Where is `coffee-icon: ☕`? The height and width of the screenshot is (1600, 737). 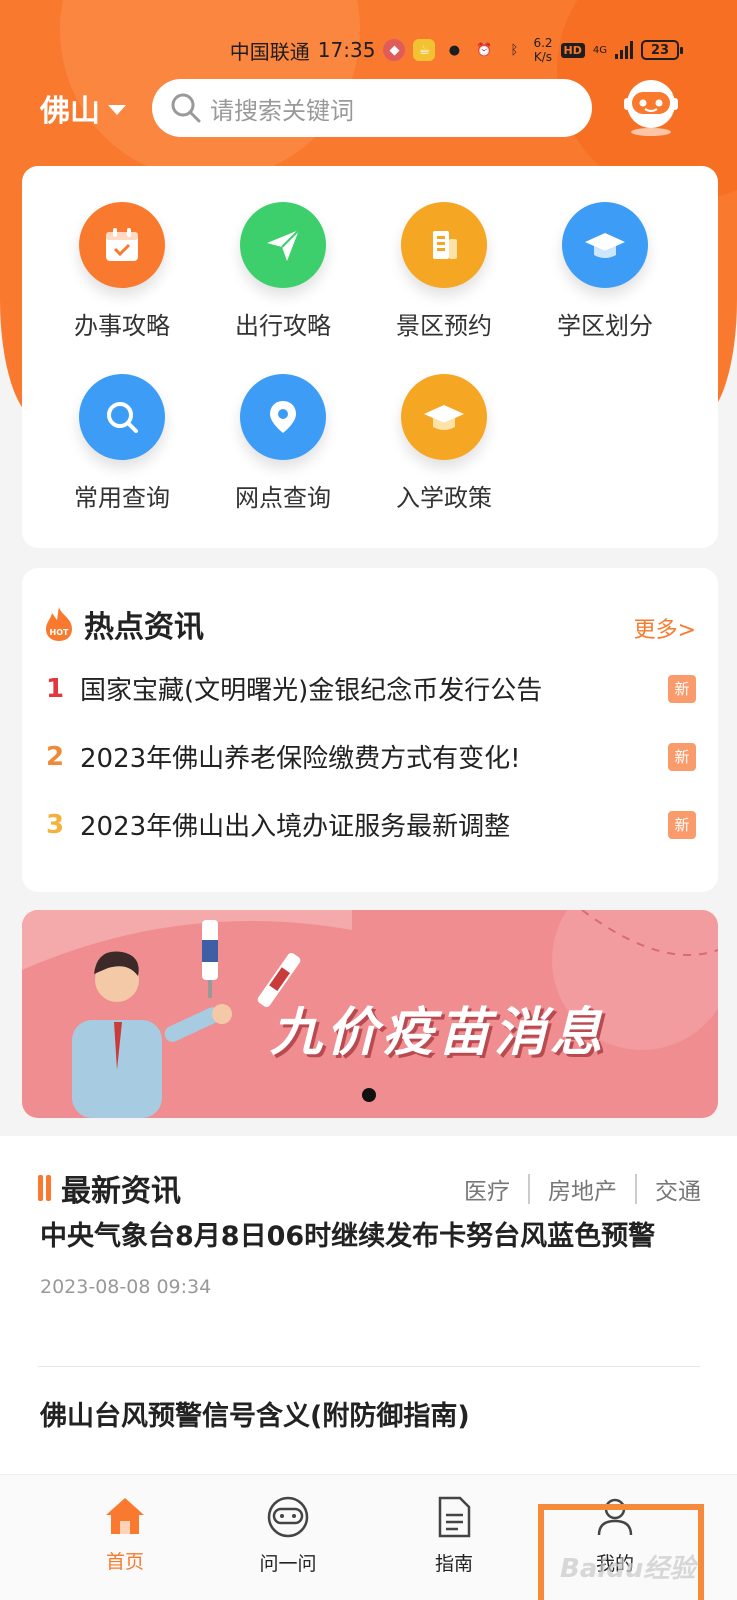 coffee-icon: ☕ is located at coordinates (424, 50).